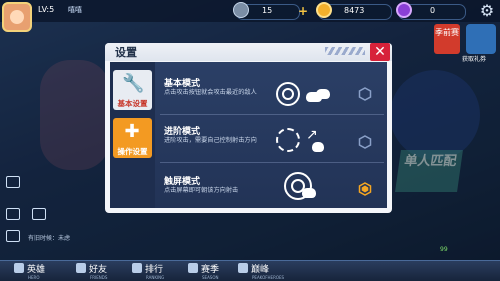 This screenshot has width=500, height=281. Describe the element at coordinates (99, 277) in the screenshot. I see `nav-sub-label: FRIENDS` at that location.